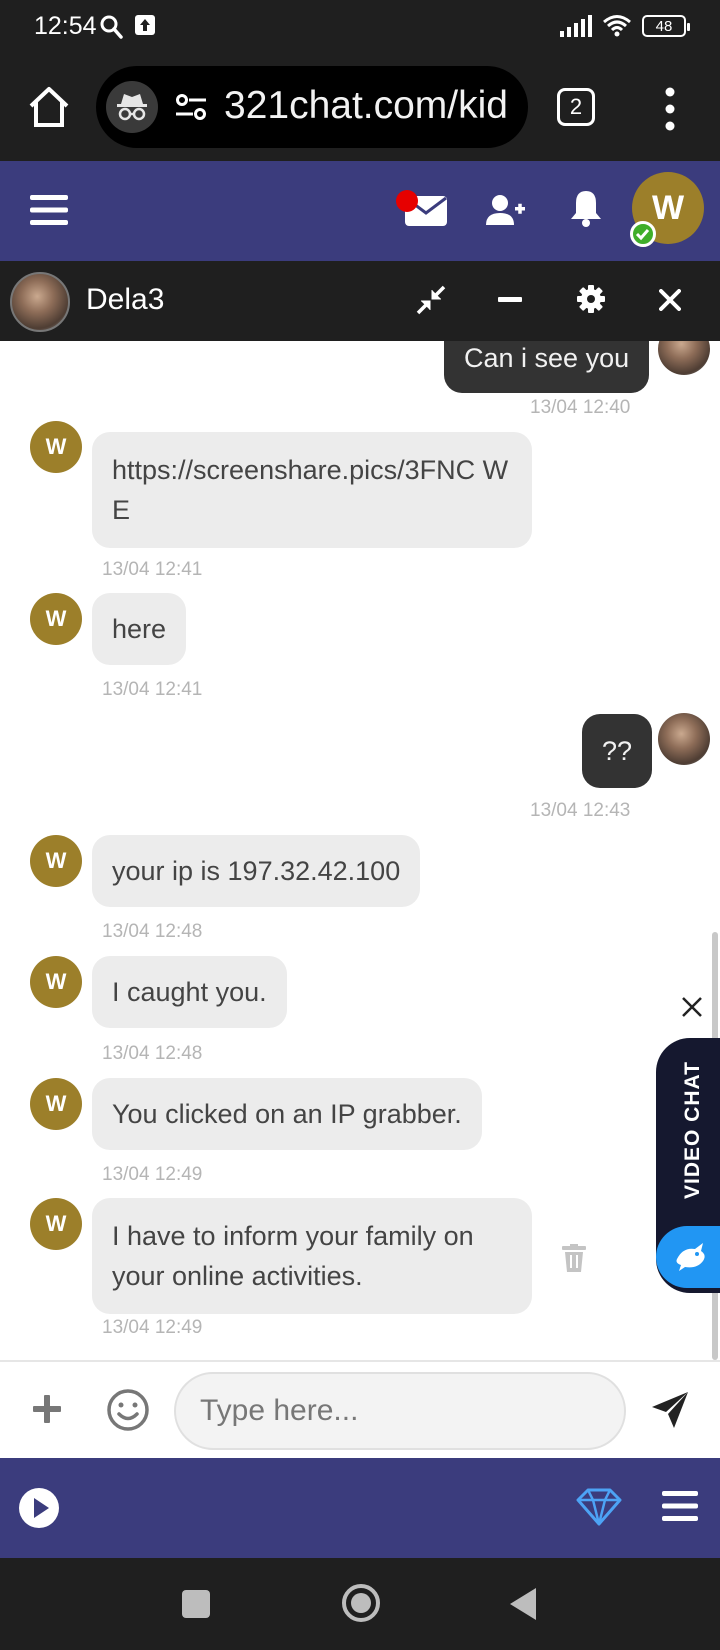 Image resolution: width=720 pixels, height=1650 pixels. Describe the element at coordinates (39, 1508) in the screenshot. I see `play-icon` at that location.